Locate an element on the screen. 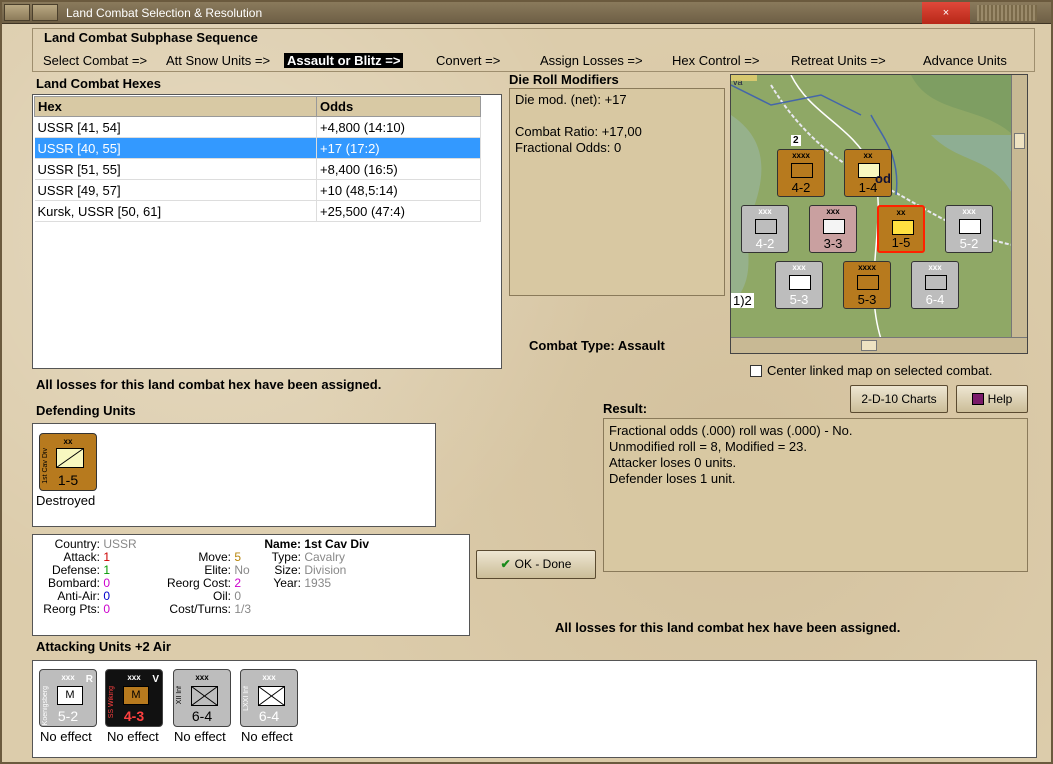 Image resolution: width=1053 pixels, height=764 pixels. stat-reorg-pts: 0 is located at coordinates (107, 609).